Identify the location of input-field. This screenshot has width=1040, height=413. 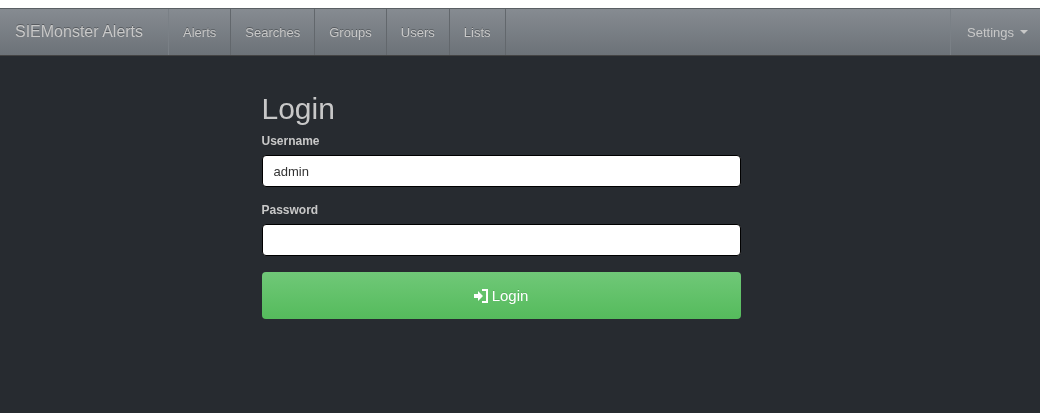
(501, 240).